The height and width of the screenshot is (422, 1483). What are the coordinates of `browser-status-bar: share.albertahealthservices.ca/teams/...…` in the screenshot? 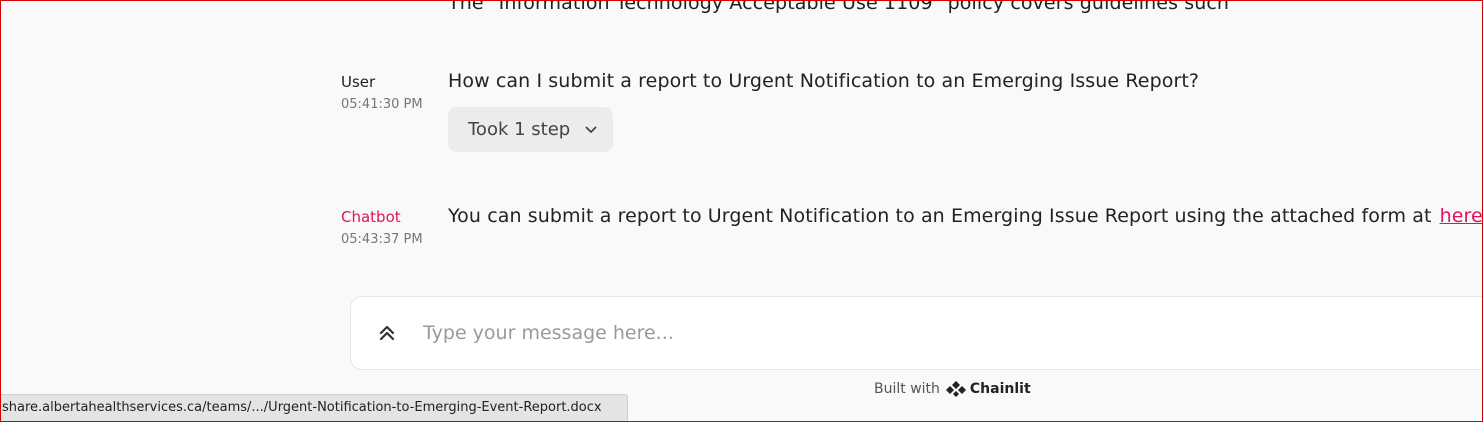 It's located at (314, 408).